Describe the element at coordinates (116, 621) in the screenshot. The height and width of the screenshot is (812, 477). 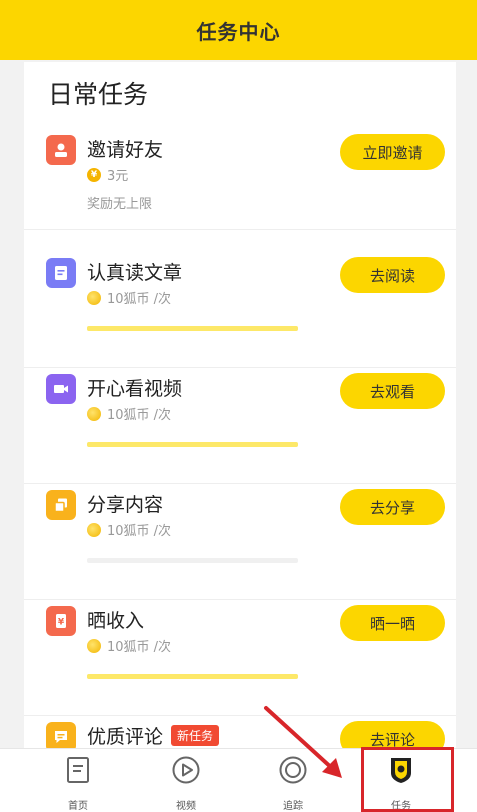
I see `task-title: 晒收入` at that location.